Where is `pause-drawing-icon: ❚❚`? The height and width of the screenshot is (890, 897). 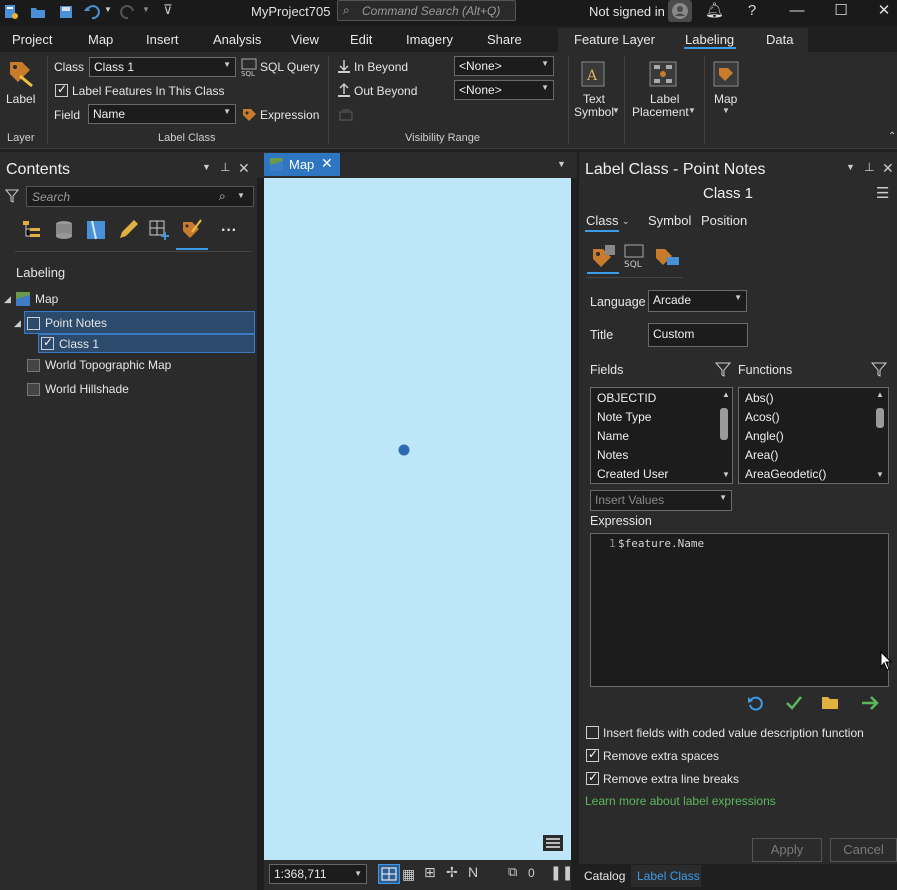
pause-drawing-icon: ❚❚ is located at coordinates (561, 872).